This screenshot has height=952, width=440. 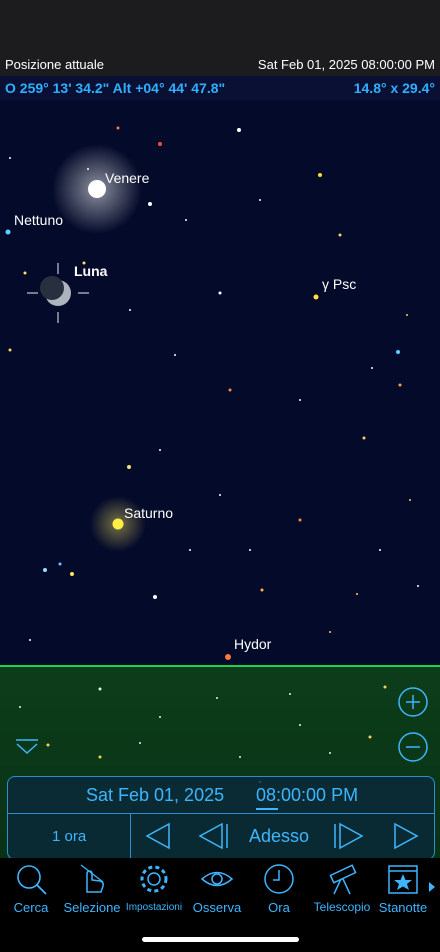 I want to click on collapse-panel-button, so click(x=27, y=749).